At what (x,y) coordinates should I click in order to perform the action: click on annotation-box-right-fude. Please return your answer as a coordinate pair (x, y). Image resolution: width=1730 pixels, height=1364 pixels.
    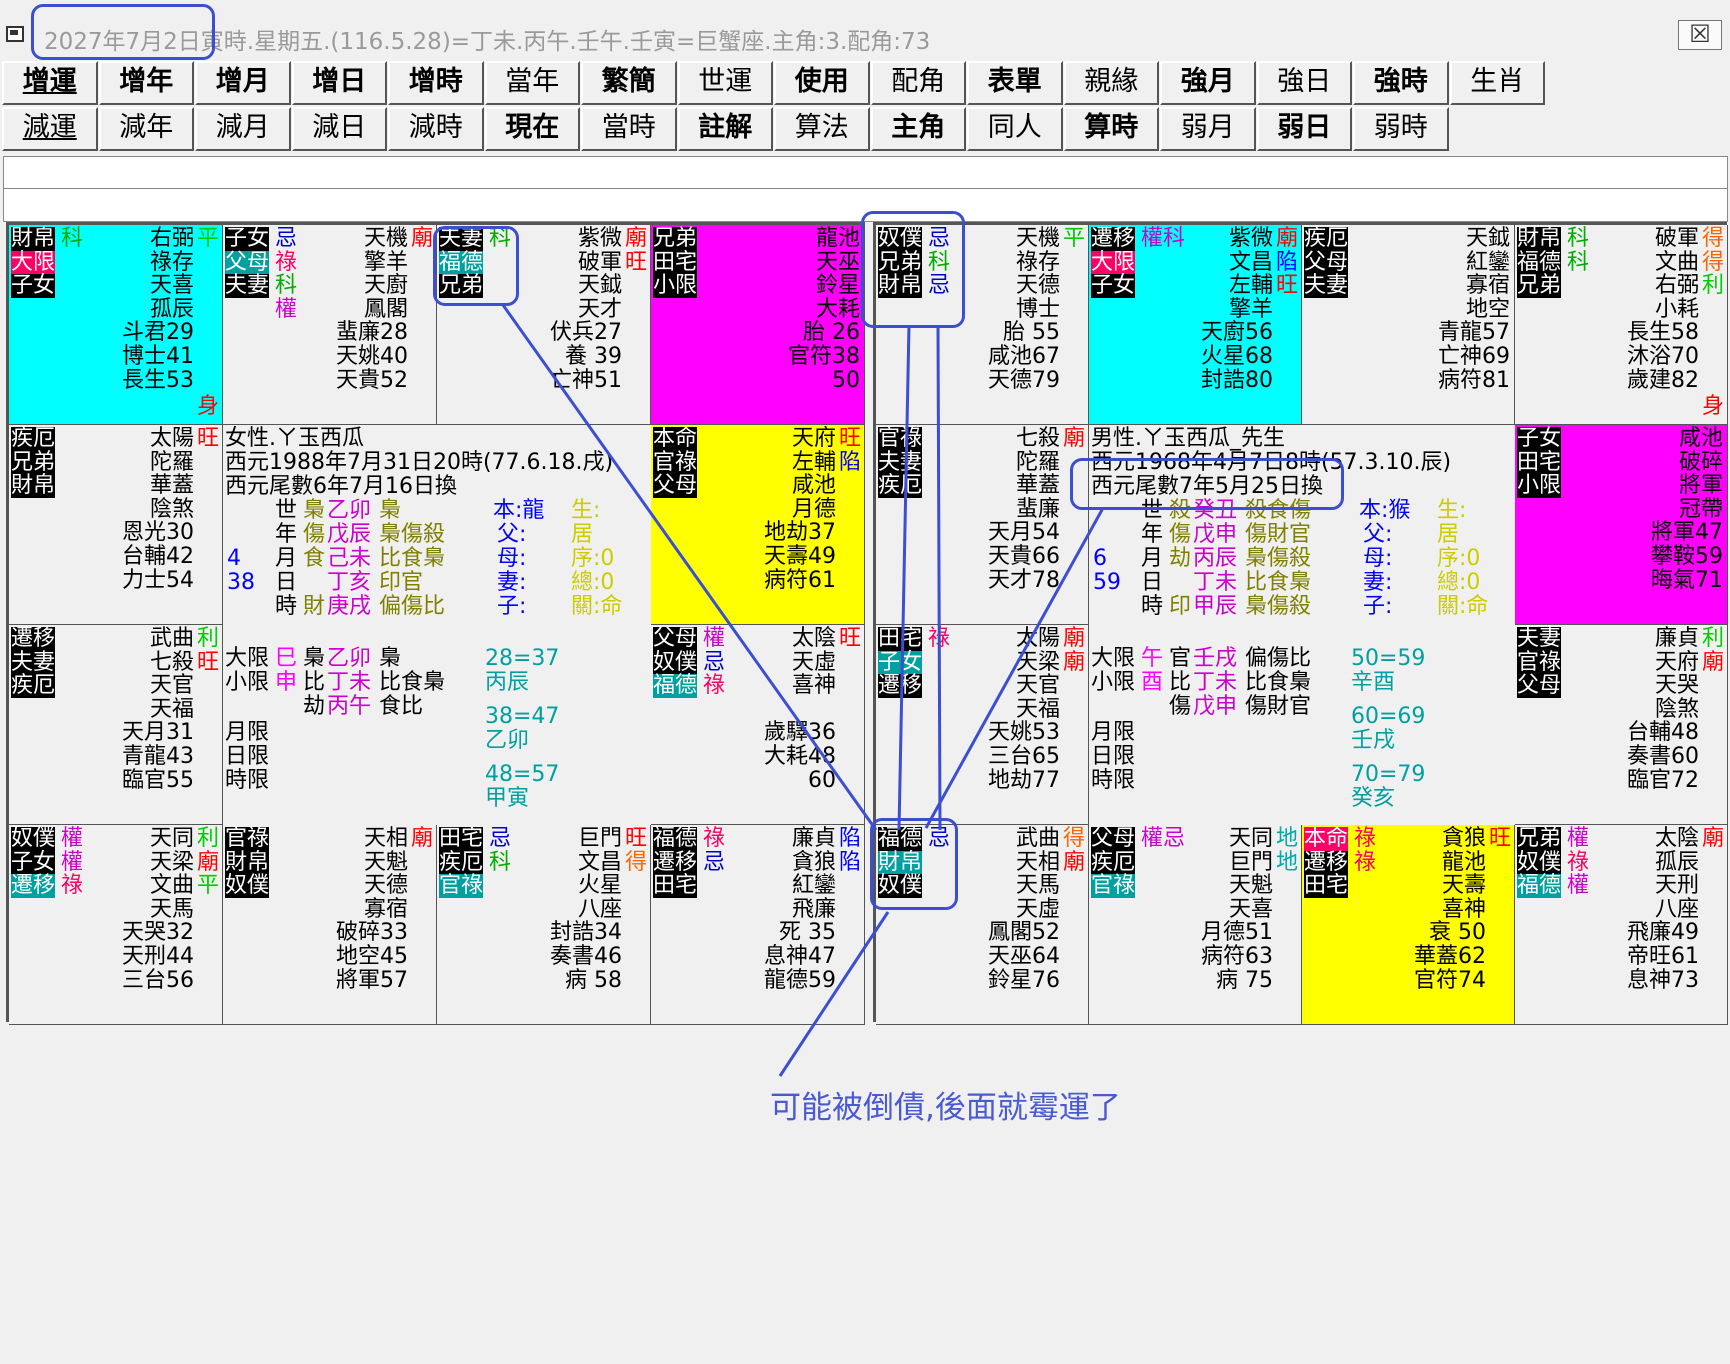
    Looking at the image, I should click on (914, 864).